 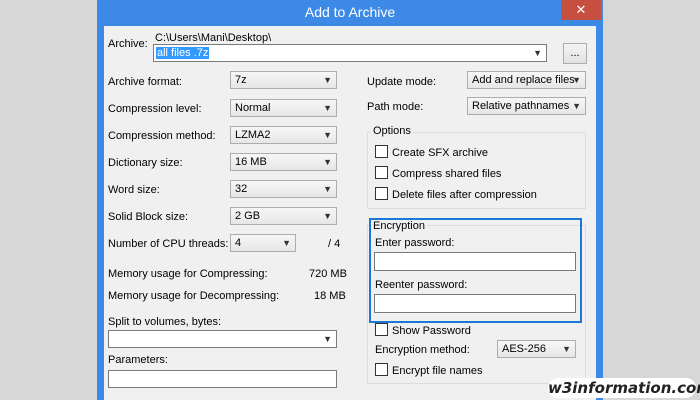 I want to click on show-password-checkbox: Show Password, so click(x=423, y=330).